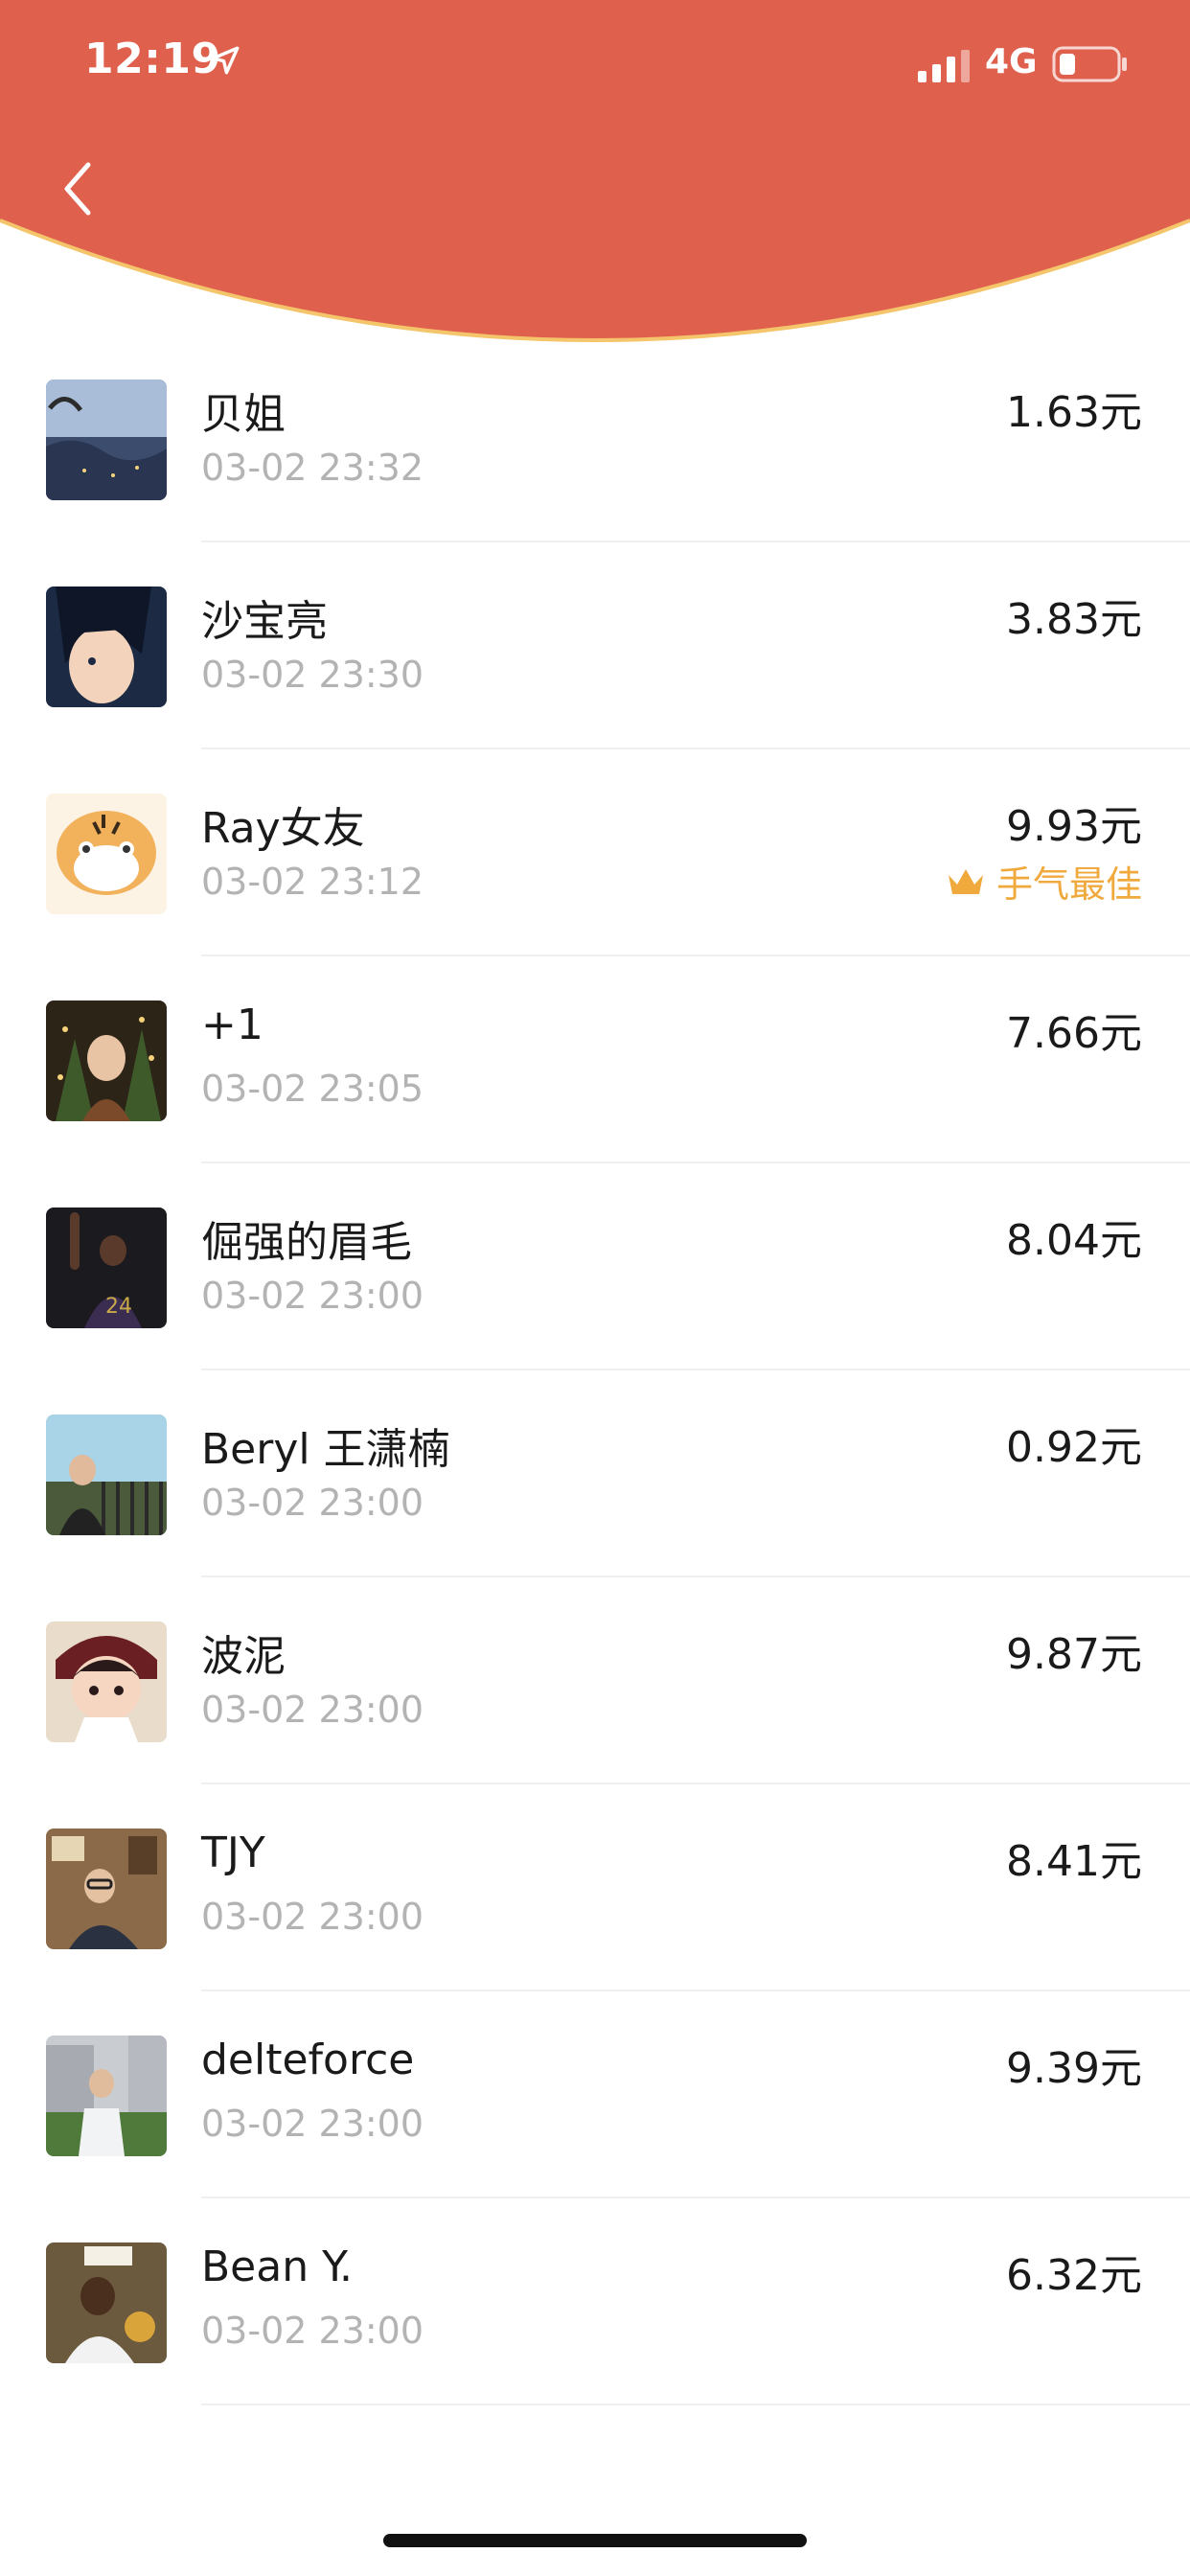 This screenshot has width=1190, height=2576. I want to click on amount: 3.83元, so click(1074, 619).